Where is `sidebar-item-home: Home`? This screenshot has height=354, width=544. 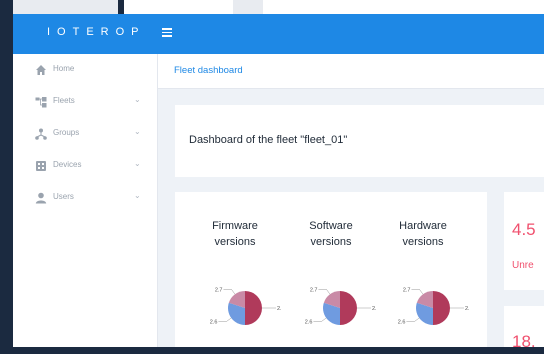 sidebar-item-home: Home is located at coordinates (85, 70).